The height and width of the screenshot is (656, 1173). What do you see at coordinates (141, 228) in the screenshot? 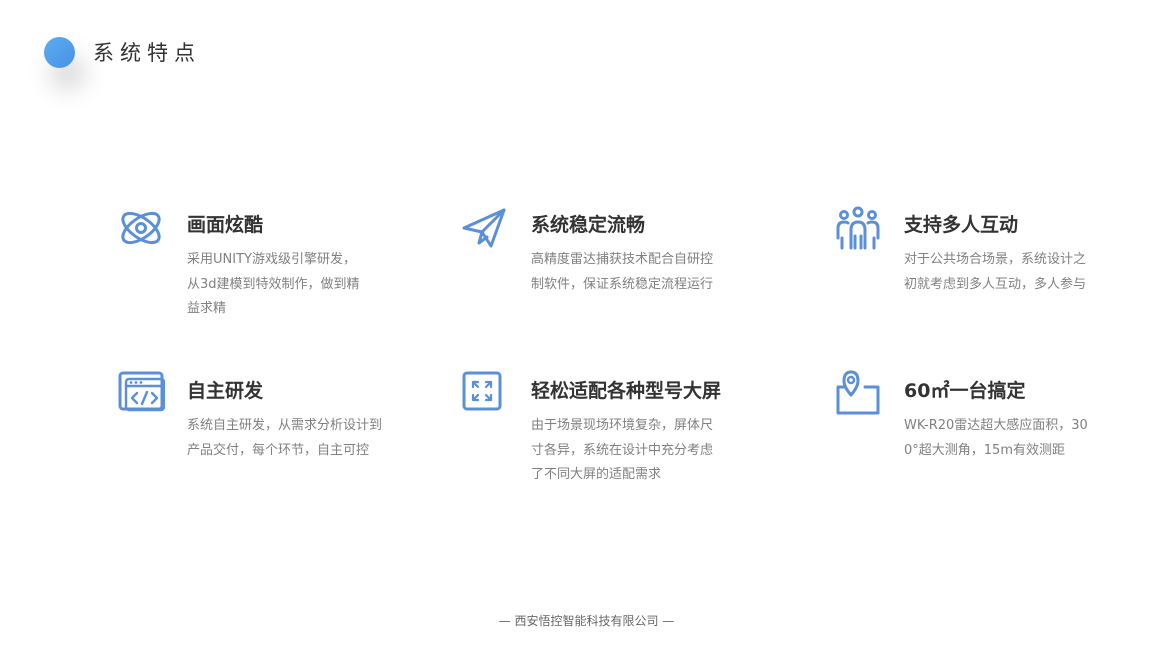
I see `atom-icon` at bounding box center [141, 228].